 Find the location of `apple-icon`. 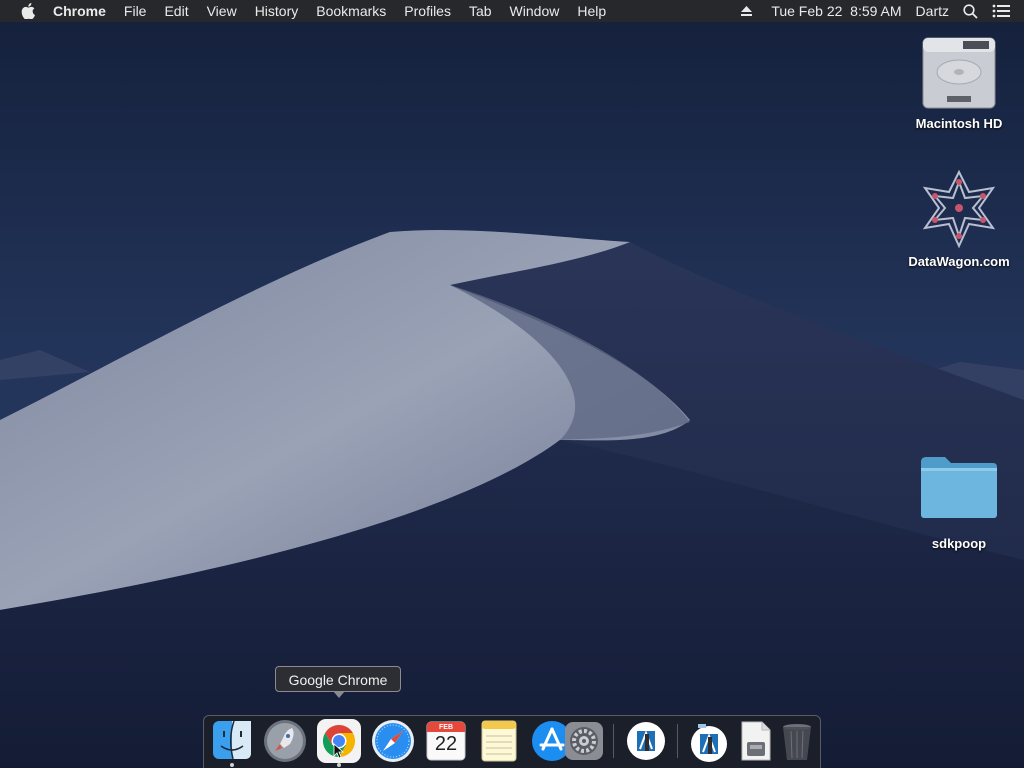

apple-icon is located at coordinates (28, 11).